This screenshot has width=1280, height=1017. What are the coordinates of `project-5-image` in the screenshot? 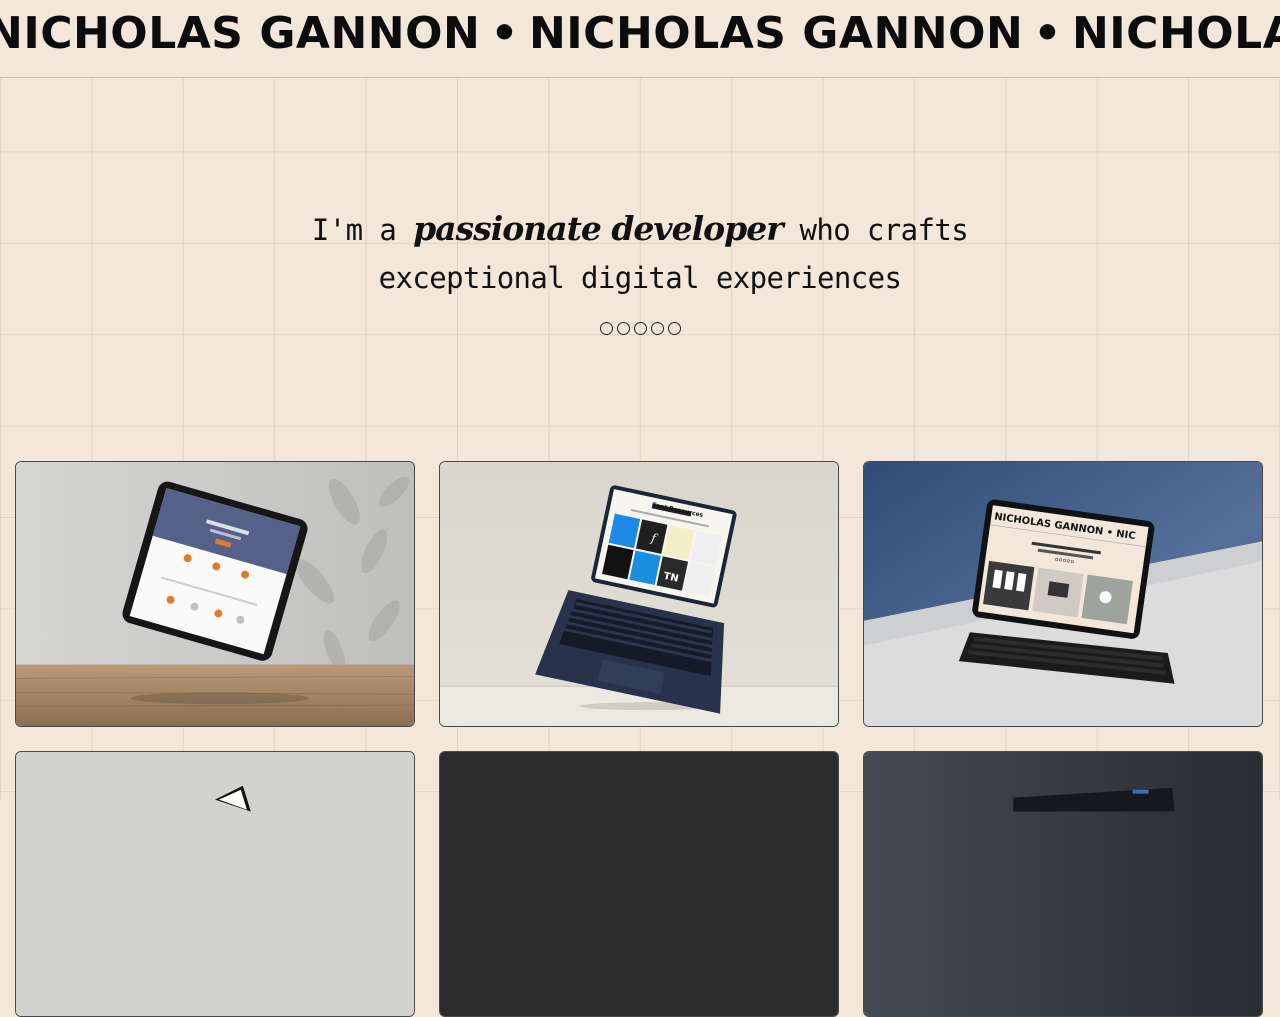 It's located at (639, 884).